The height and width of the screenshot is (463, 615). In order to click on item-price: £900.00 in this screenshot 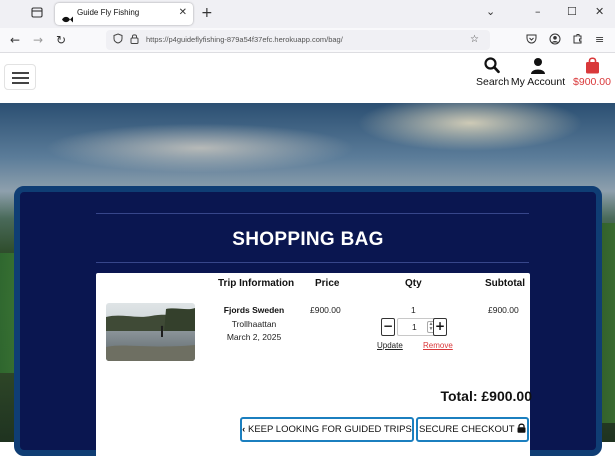, I will do `click(325, 310)`.